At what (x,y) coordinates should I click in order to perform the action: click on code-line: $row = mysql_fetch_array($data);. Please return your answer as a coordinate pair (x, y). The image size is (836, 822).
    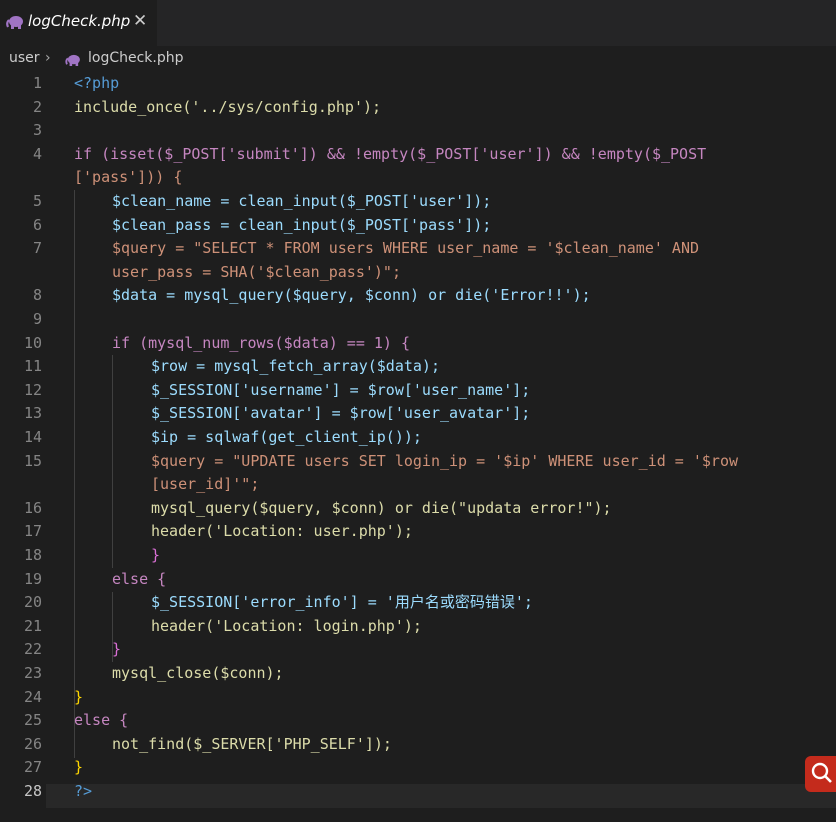
    Looking at the image, I should click on (295, 366).